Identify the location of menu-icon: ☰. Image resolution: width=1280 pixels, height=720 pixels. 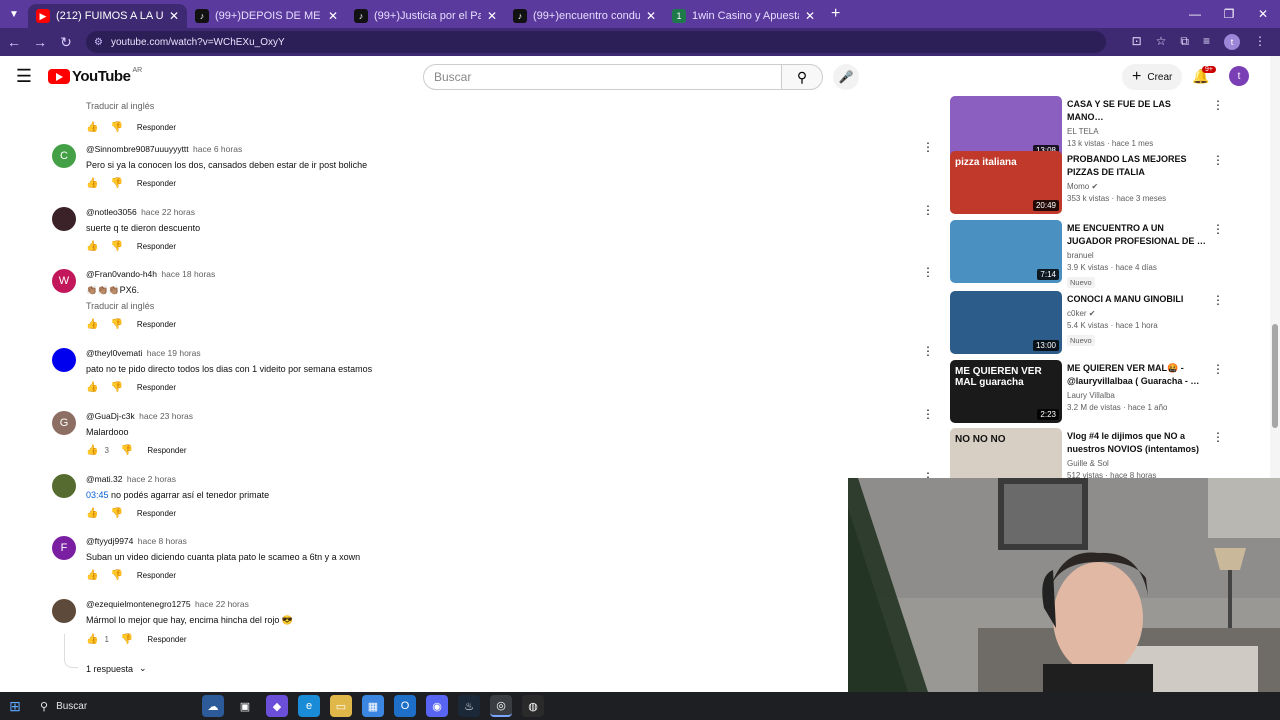
(24, 76).